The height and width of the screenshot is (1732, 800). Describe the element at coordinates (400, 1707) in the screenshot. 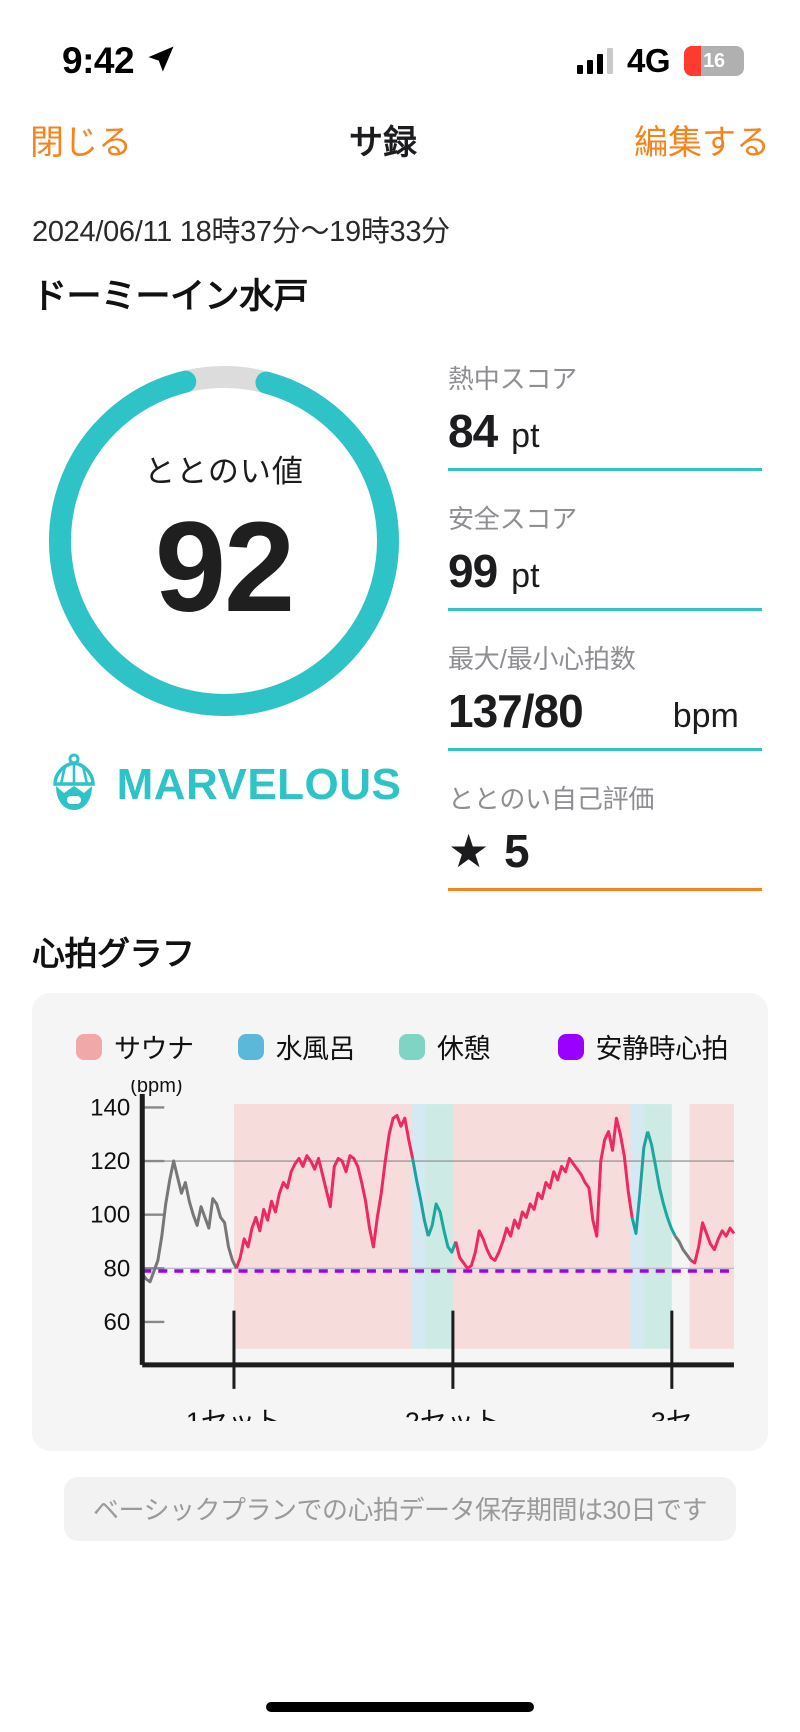

I see `home-indicator` at that location.